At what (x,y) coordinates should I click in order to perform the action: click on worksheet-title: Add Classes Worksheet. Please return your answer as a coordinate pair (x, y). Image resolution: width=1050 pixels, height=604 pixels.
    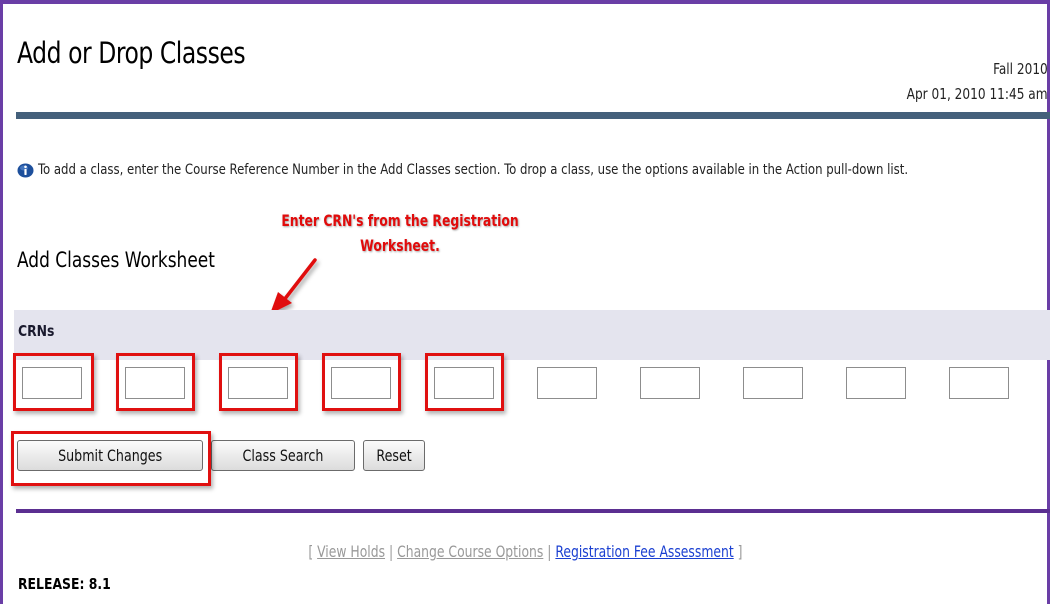
    Looking at the image, I should click on (116, 260).